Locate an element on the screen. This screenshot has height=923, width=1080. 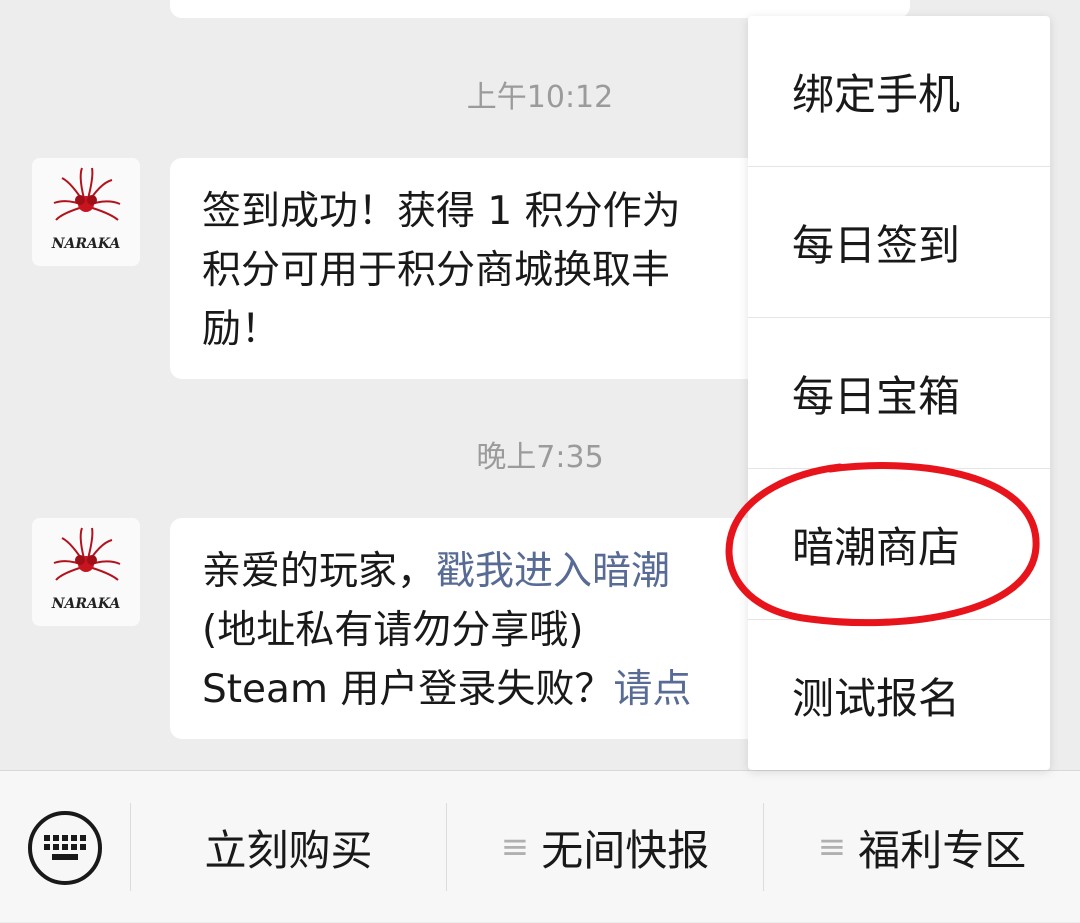
tab-welfare: ≡ 福利专区 is located at coordinates (922, 847).